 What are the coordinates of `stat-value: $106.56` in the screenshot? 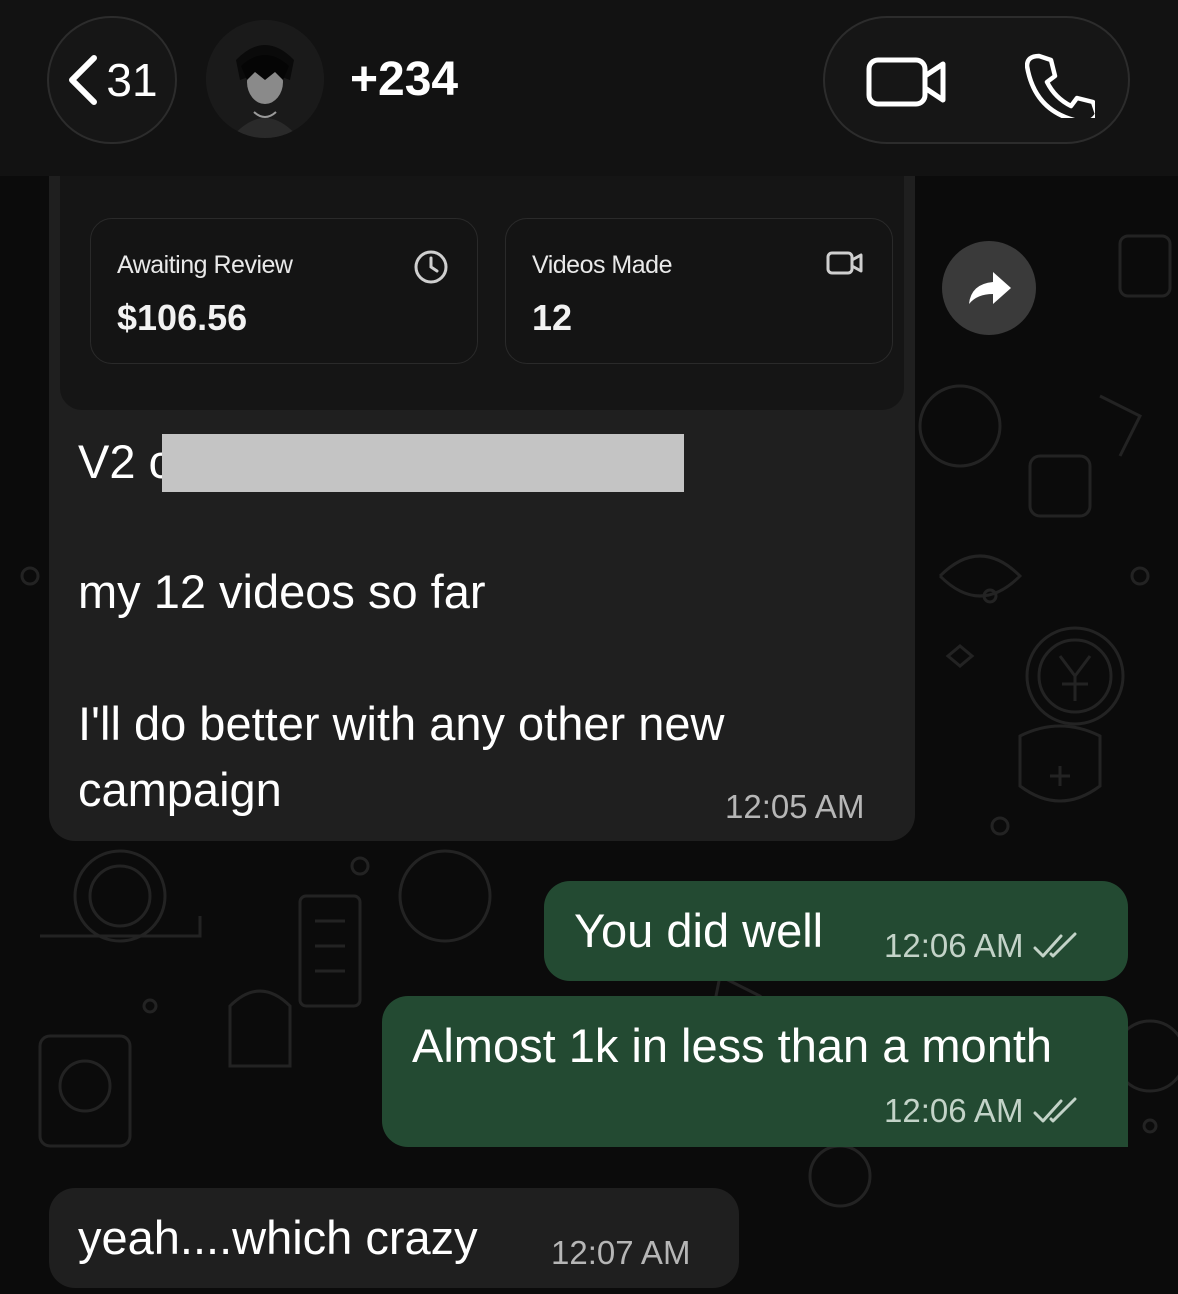 It's located at (182, 317).